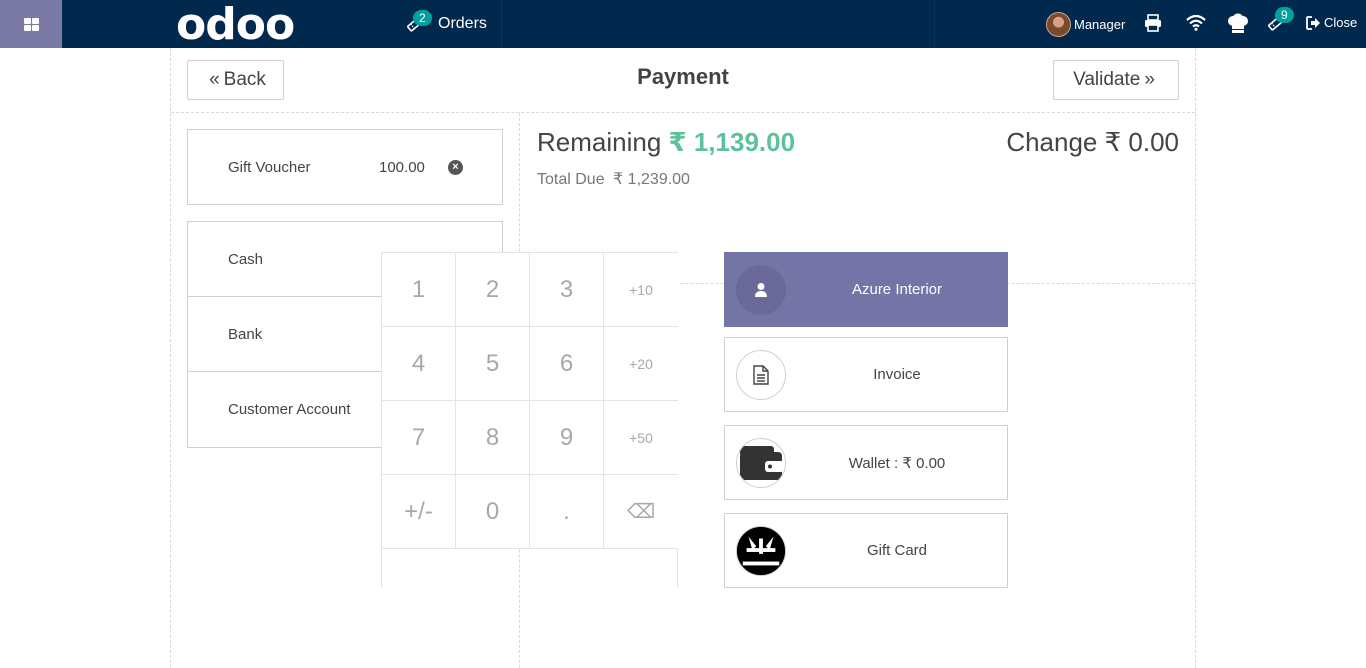 The image size is (1366, 668). What do you see at coordinates (419, 438) in the screenshot?
I see `numpad-key-7: 7` at bounding box center [419, 438].